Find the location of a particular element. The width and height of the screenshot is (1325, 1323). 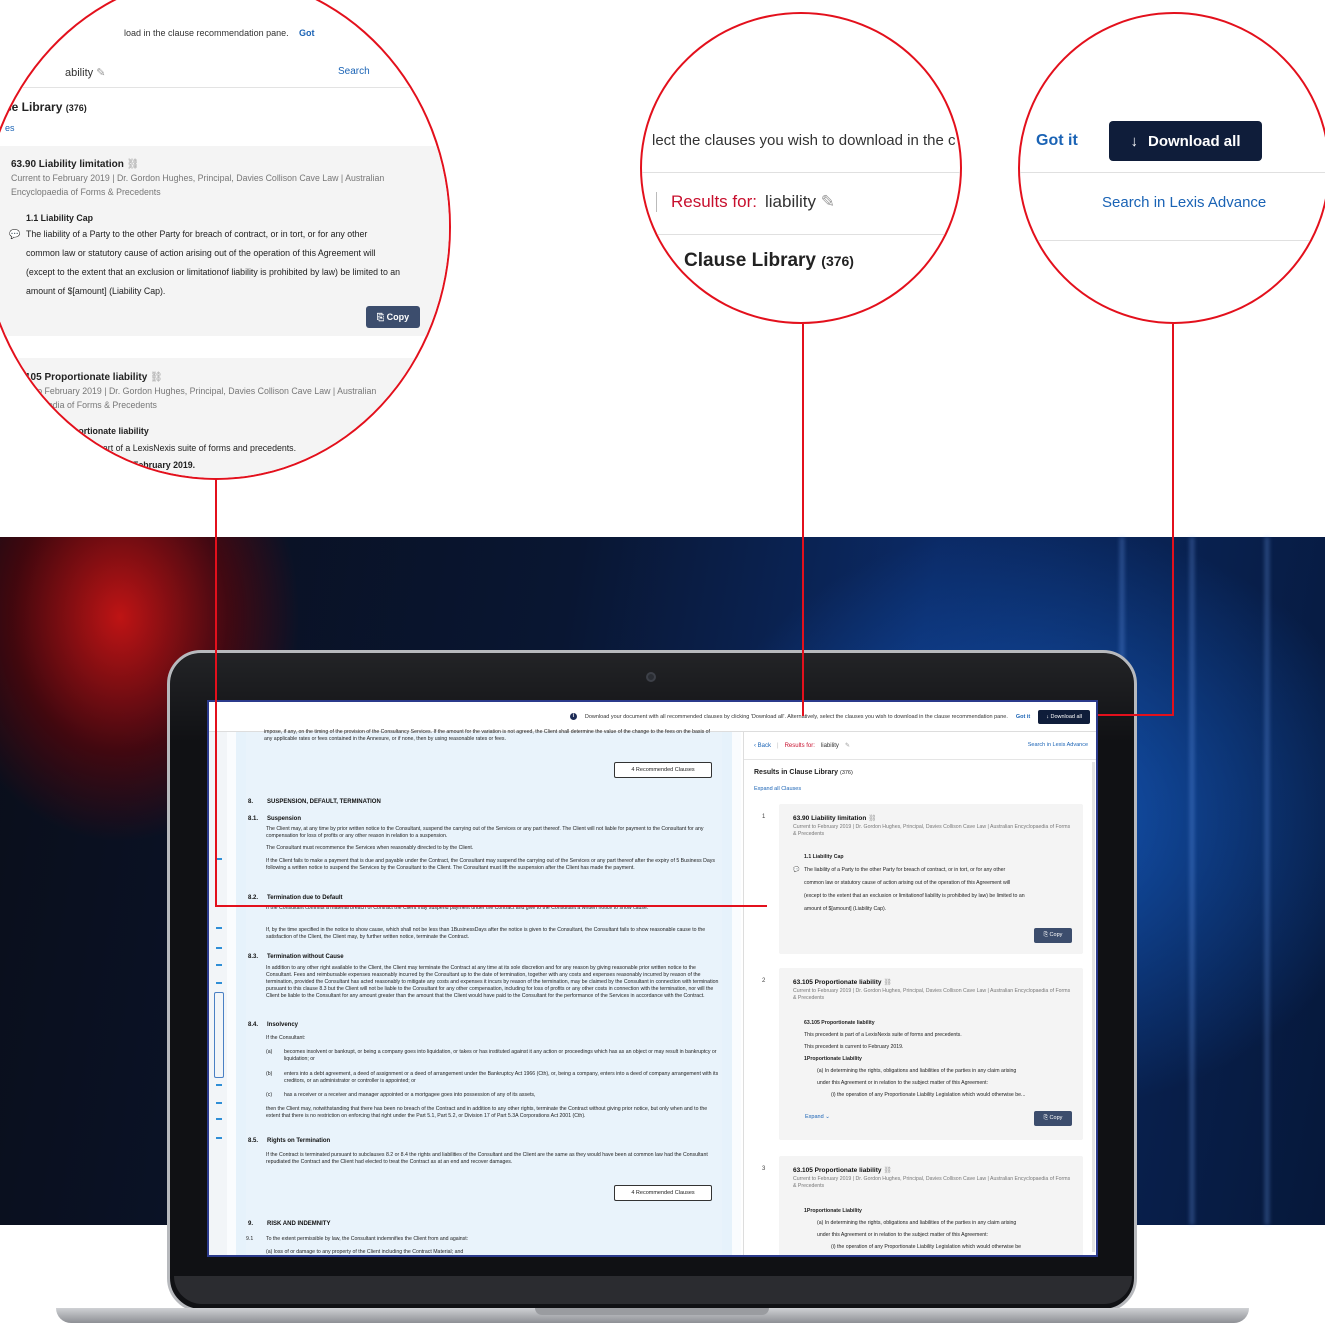

subsection-heading: Suspension is located at coordinates (284, 819).